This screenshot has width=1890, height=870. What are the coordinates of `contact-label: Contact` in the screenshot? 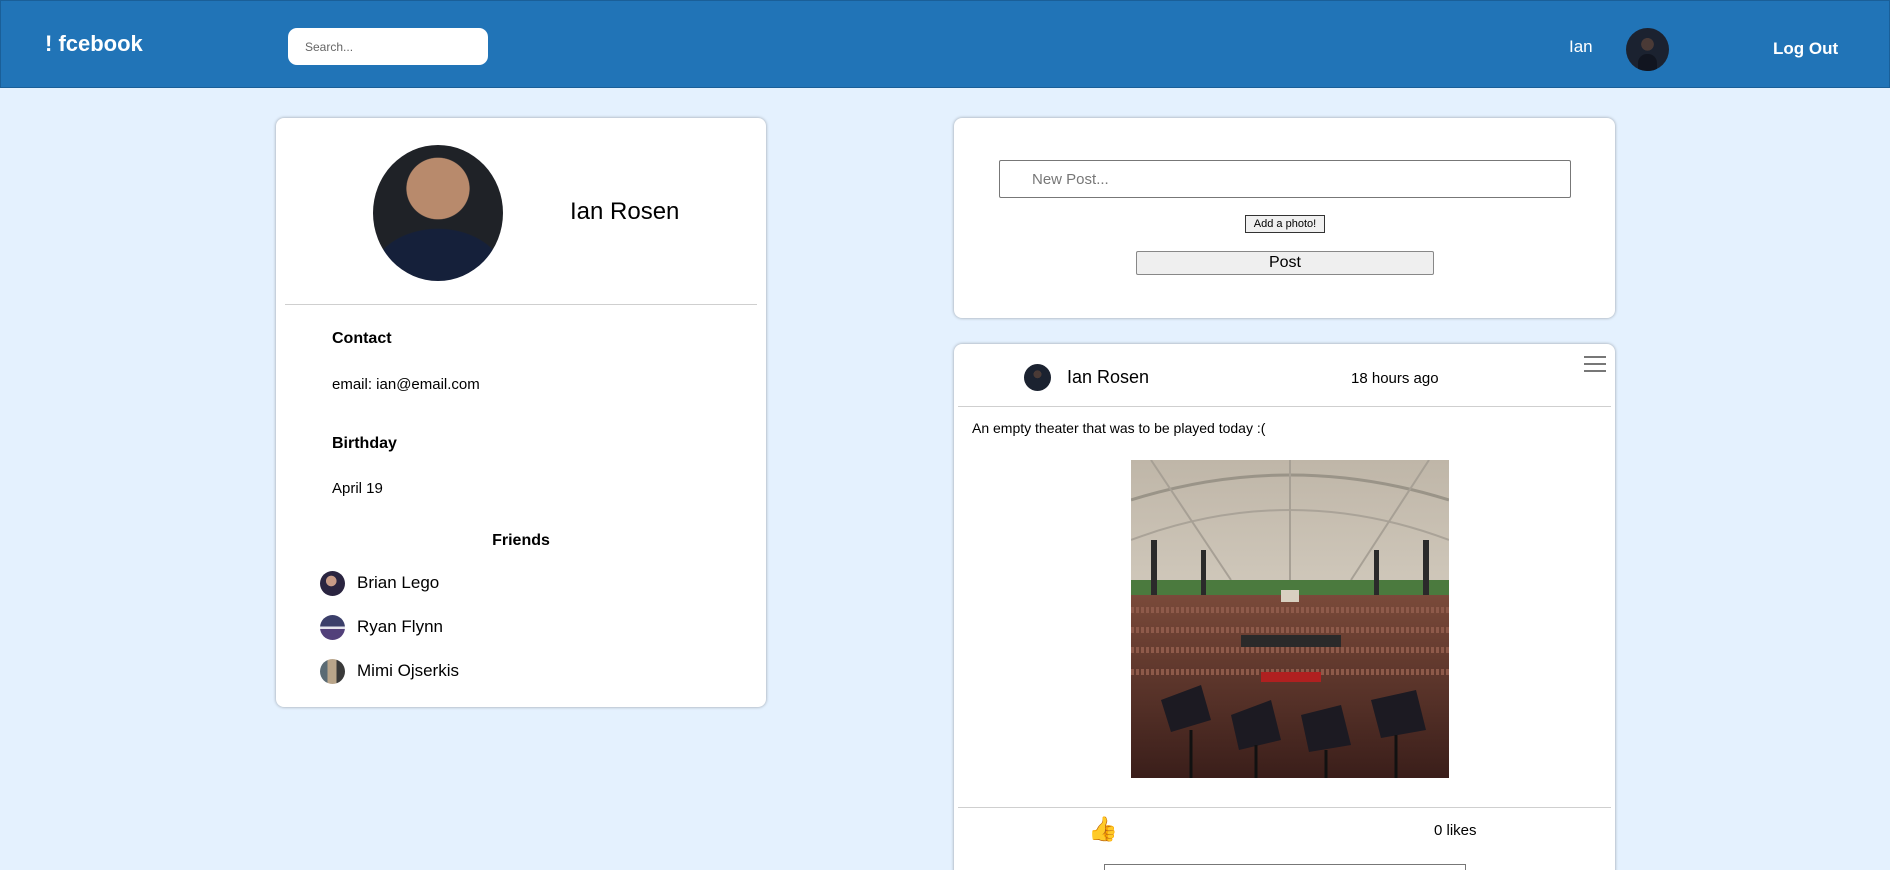 It's located at (362, 338).